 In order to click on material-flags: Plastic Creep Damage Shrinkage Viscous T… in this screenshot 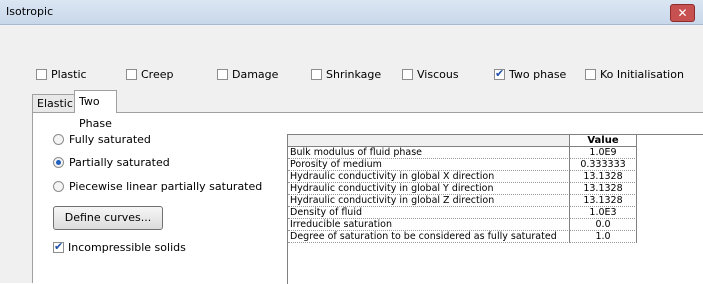, I will do `click(351, 77)`.